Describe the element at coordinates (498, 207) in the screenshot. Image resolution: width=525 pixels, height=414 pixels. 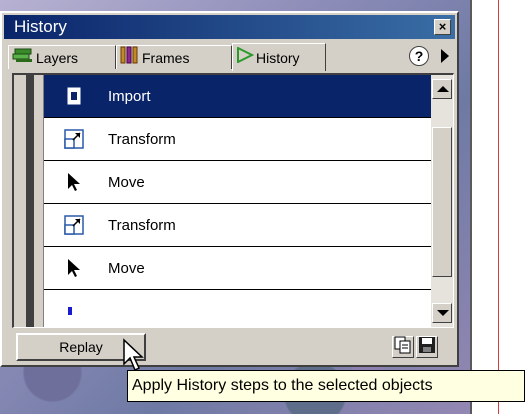
I see `canvas-guide-line` at that location.